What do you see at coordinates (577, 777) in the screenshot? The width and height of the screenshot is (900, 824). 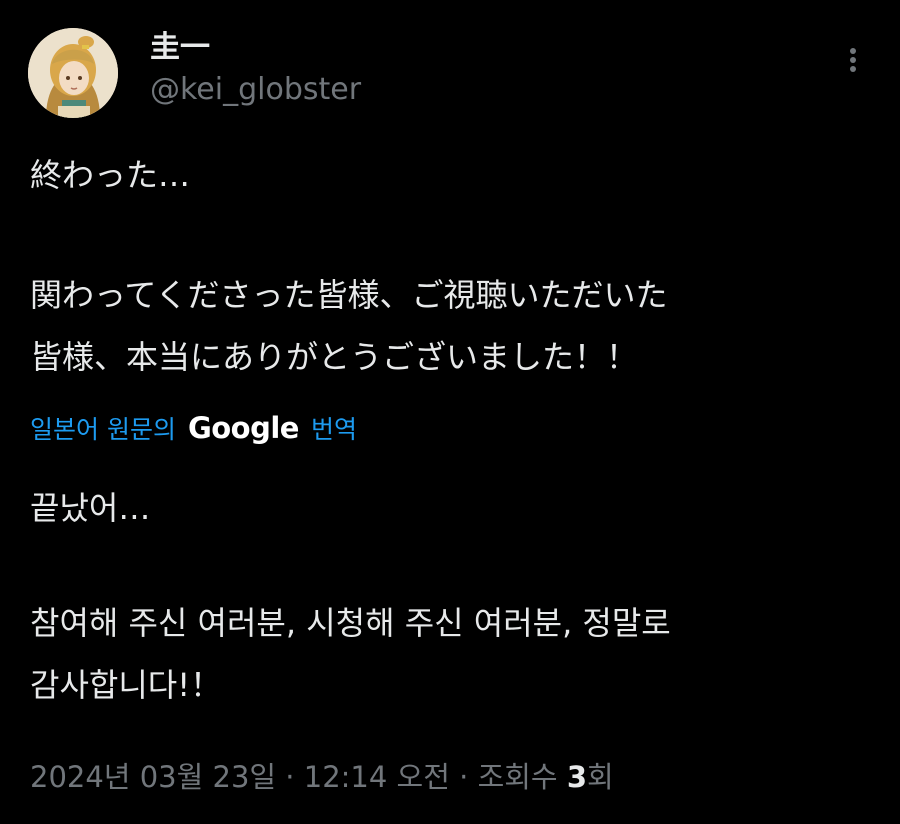 I see `views-count: 3` at bounding box center [577, 777].